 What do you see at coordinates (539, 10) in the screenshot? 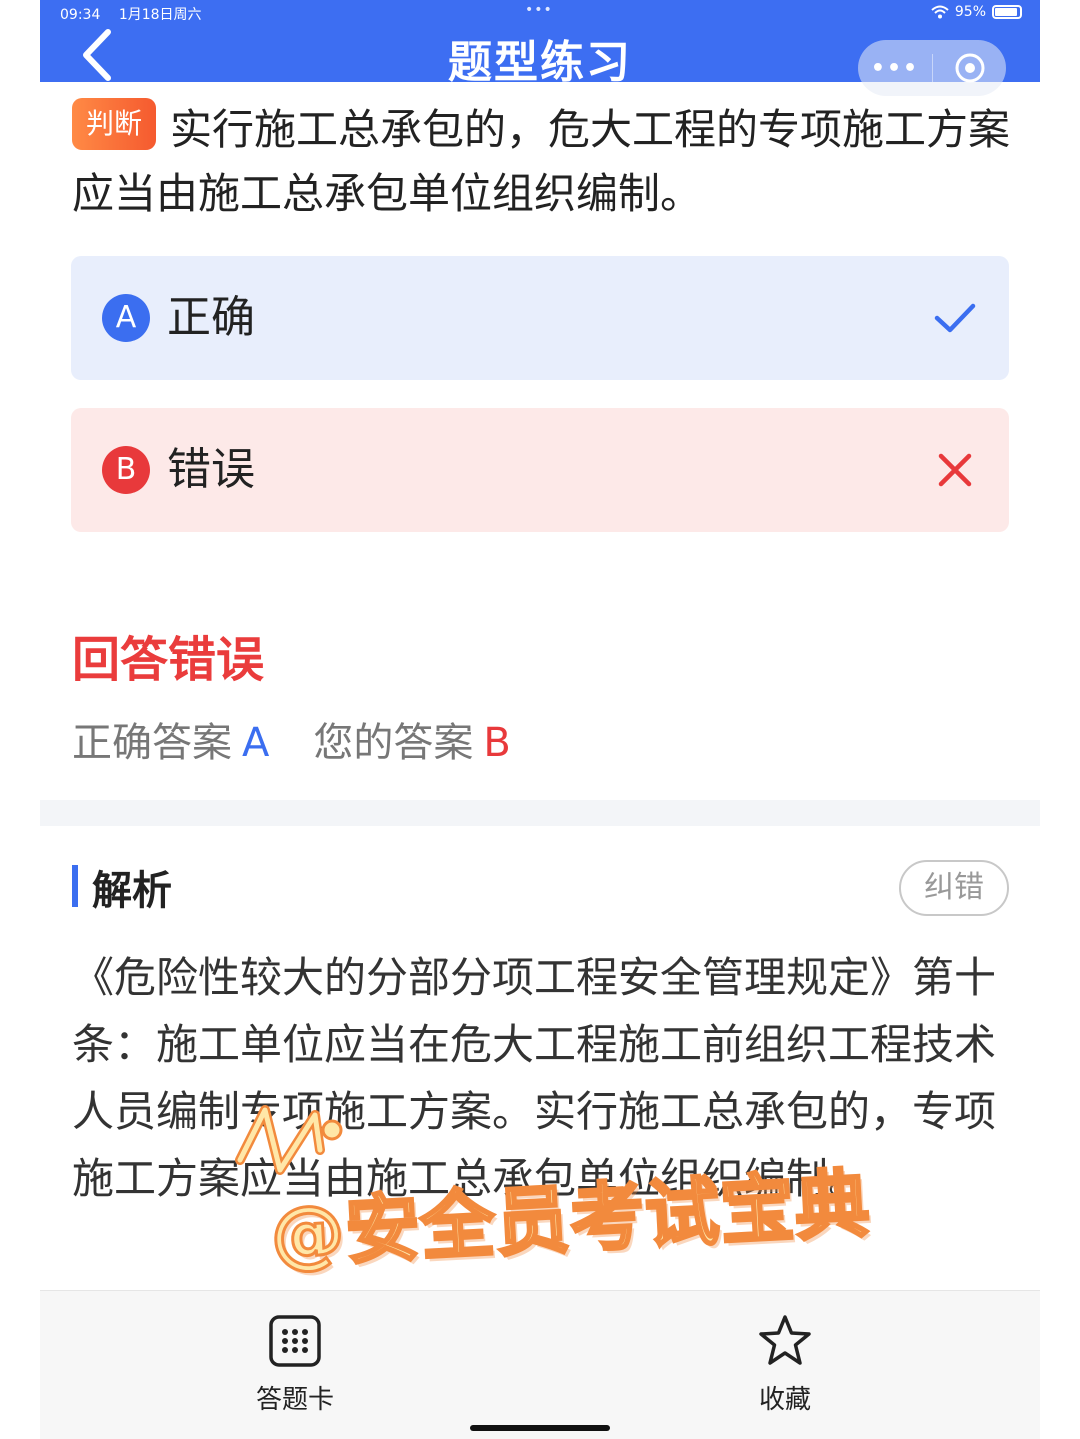
I see `status-dots: •••` at bounding box center [539, 10].